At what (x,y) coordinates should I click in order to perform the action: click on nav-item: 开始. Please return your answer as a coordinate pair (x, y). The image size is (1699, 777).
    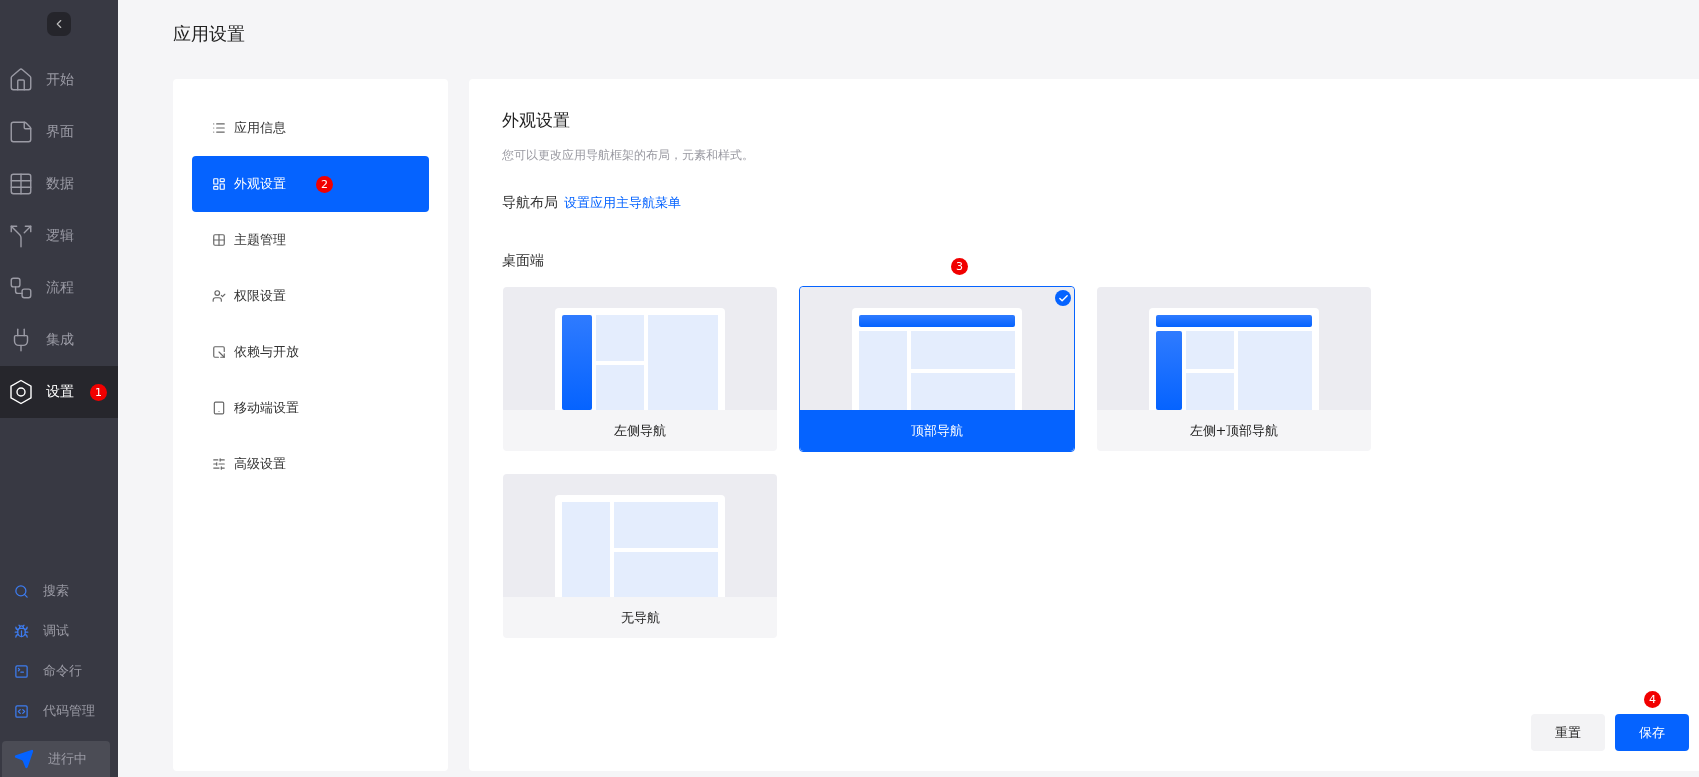
    Looking at the image, I should click on (59, 80).